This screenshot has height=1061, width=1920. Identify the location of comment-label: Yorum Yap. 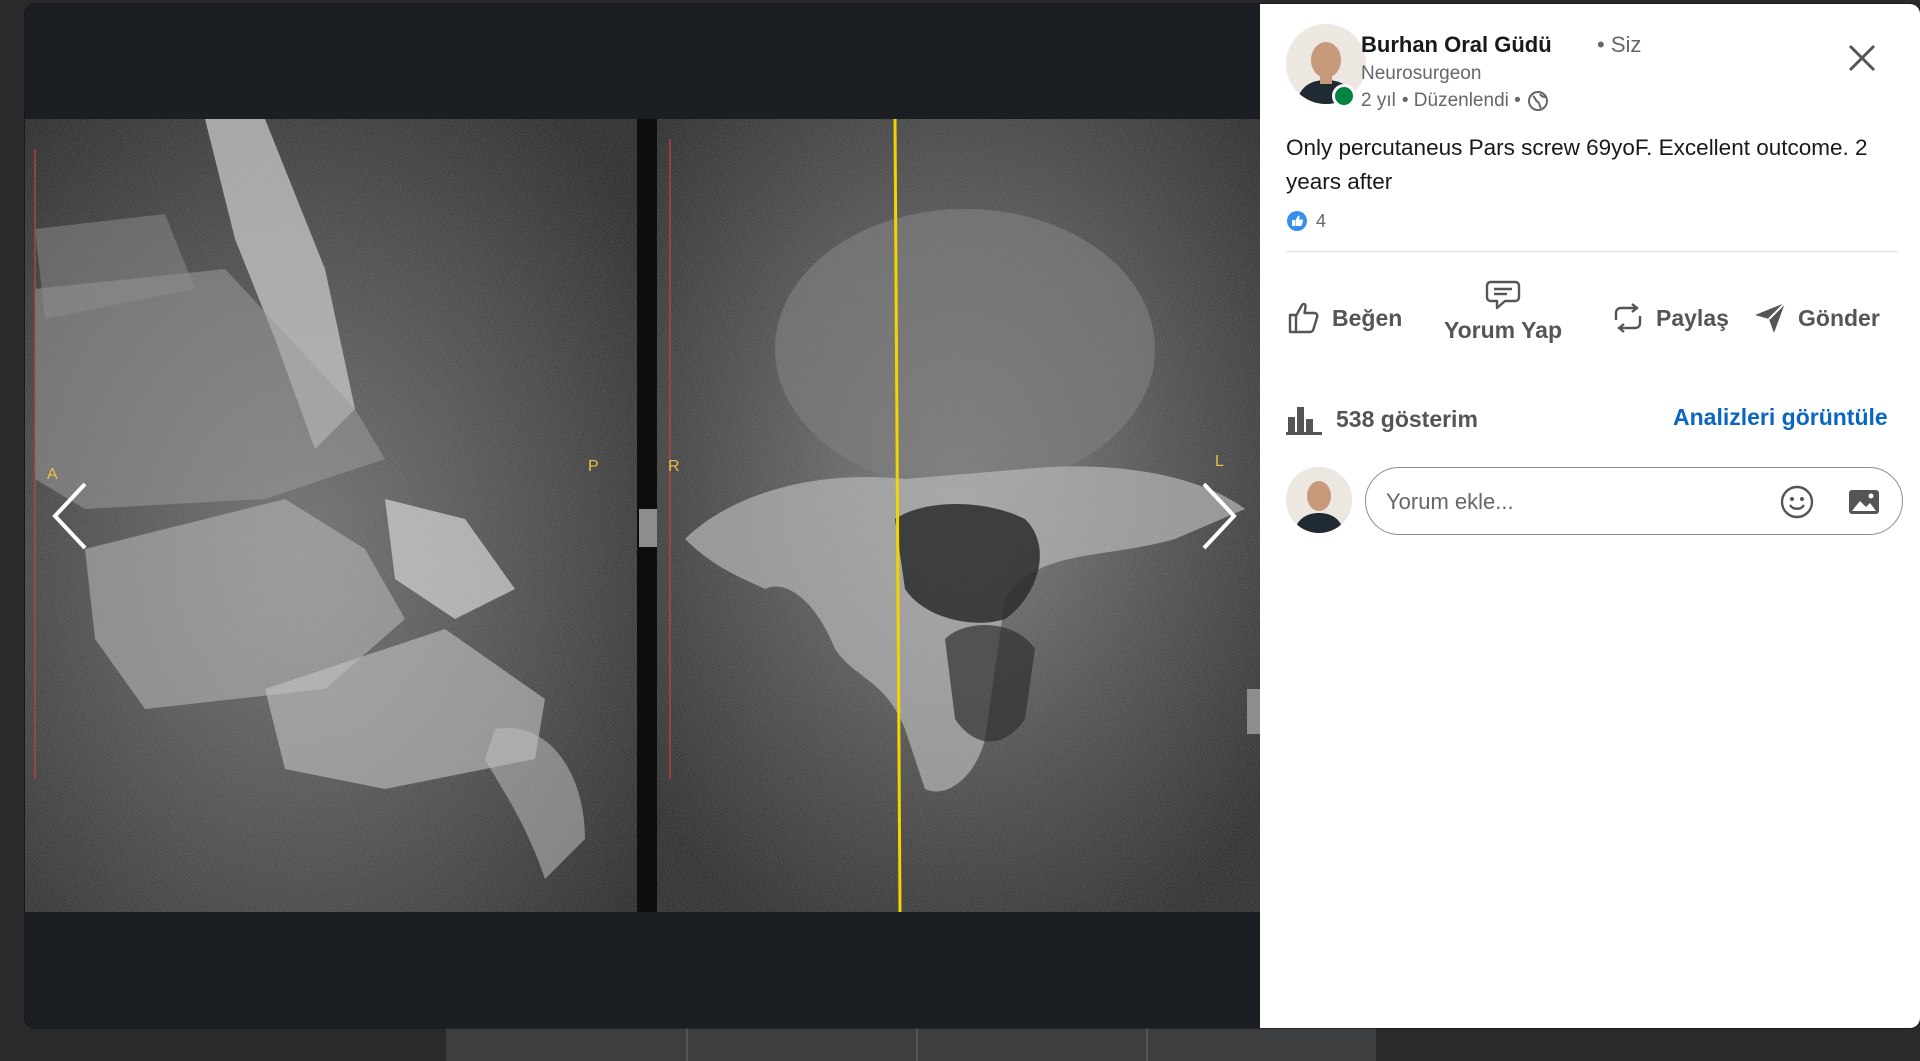
(1503, 330).